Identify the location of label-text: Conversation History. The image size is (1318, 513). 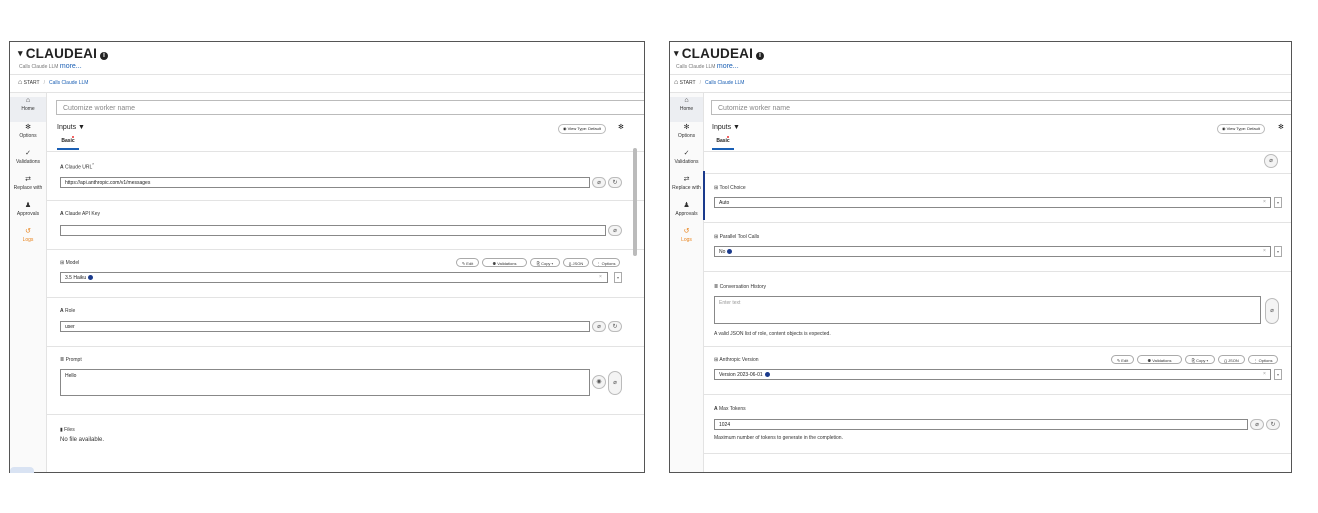
(742, 287).